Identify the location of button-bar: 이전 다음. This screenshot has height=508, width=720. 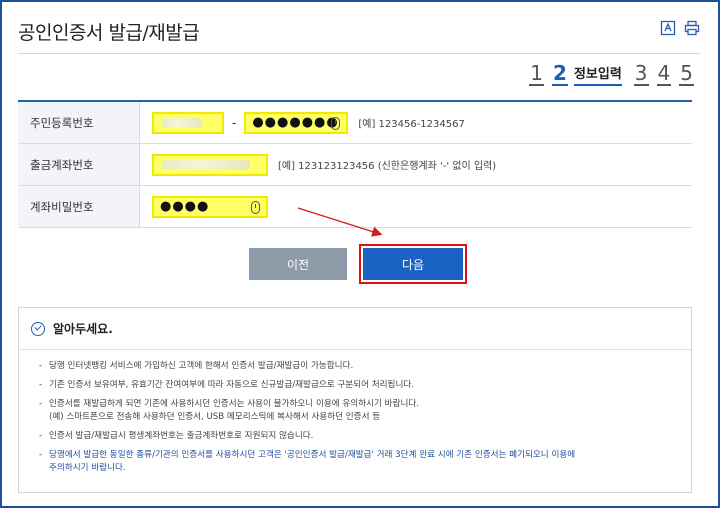
(360, 264).